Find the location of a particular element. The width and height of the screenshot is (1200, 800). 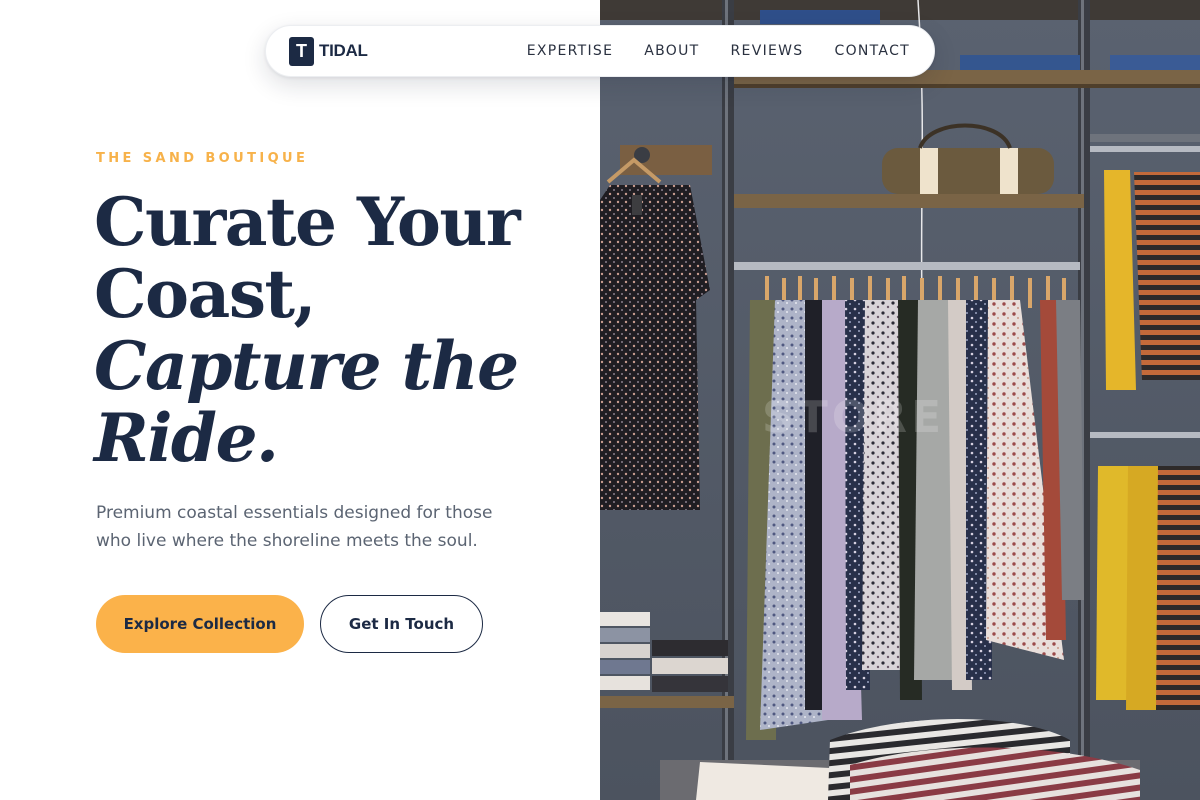

headline-line-3: Capture the is located at coordinates (306, 366).